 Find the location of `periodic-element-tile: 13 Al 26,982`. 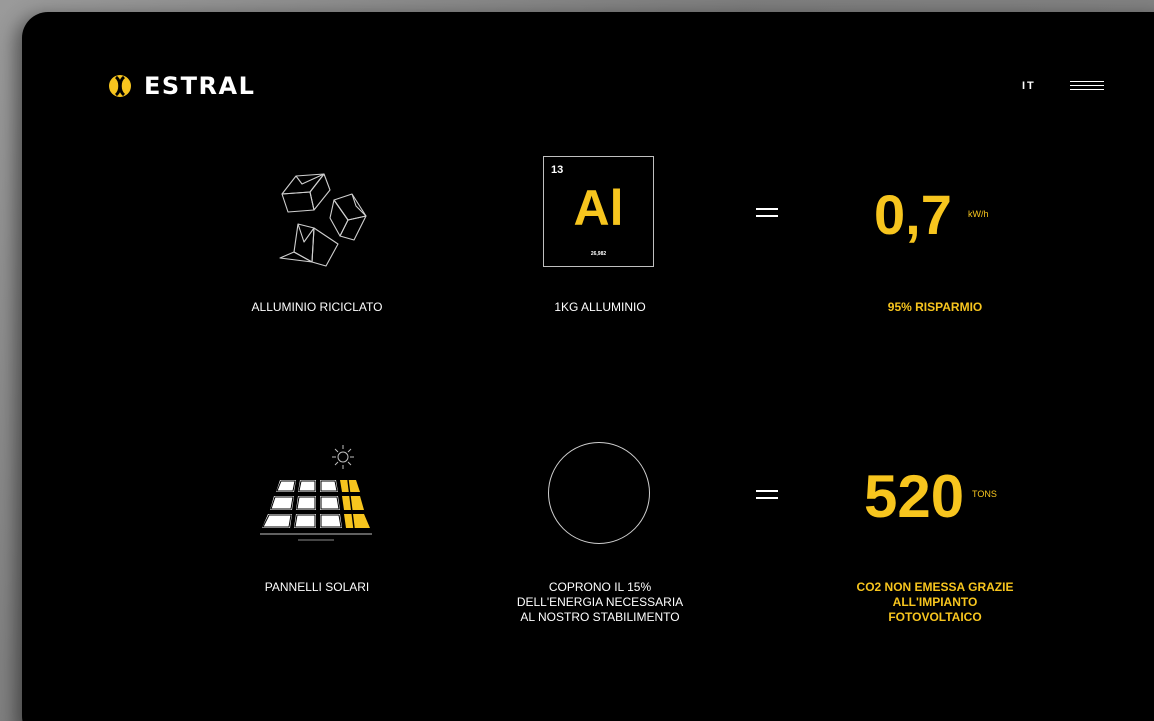

periodic-element-tile: 13 Al 26,982 is located at coordinates (598, 211).